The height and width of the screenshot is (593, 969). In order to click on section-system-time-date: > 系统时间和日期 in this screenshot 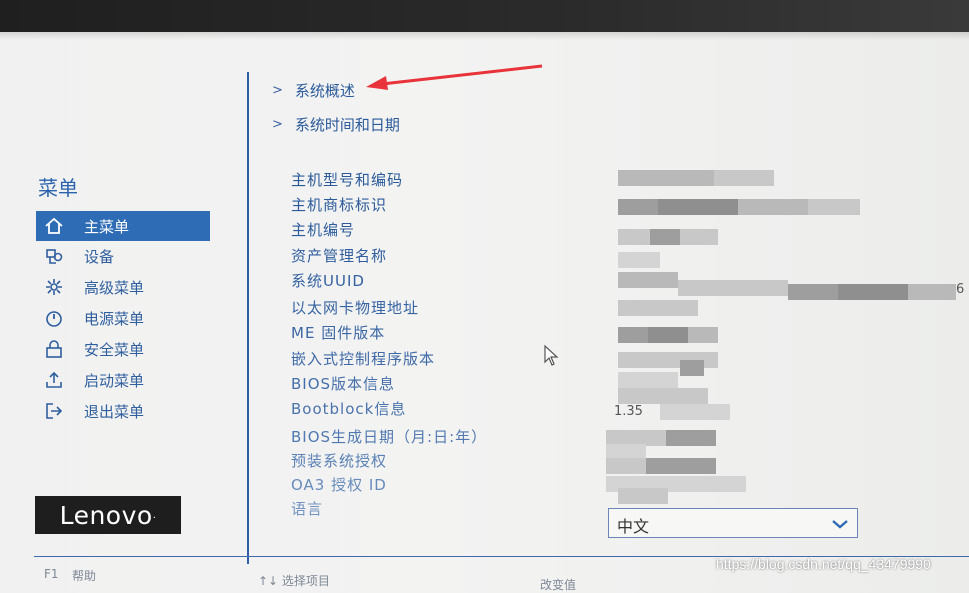, I will do `click(336, 124)`.